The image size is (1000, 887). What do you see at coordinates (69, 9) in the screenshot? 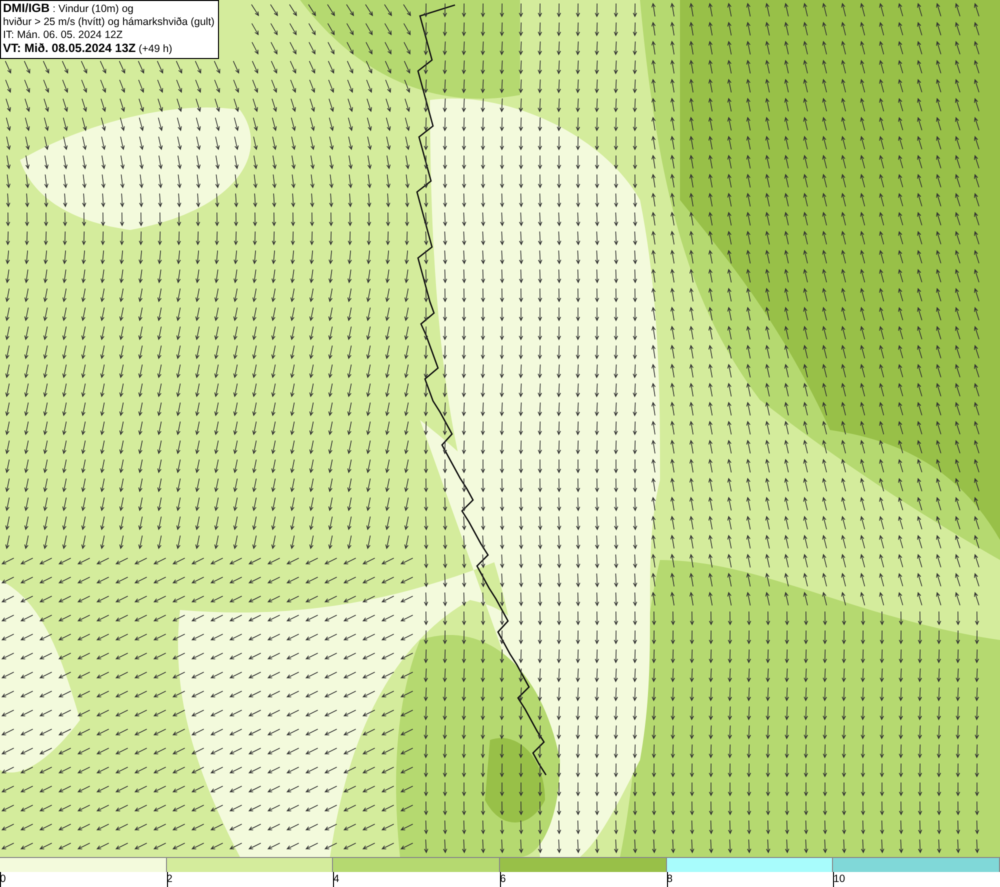
I see `map-title-line: DMI/IGB : Vindur (10m) og` at bounding box center [69, 9].